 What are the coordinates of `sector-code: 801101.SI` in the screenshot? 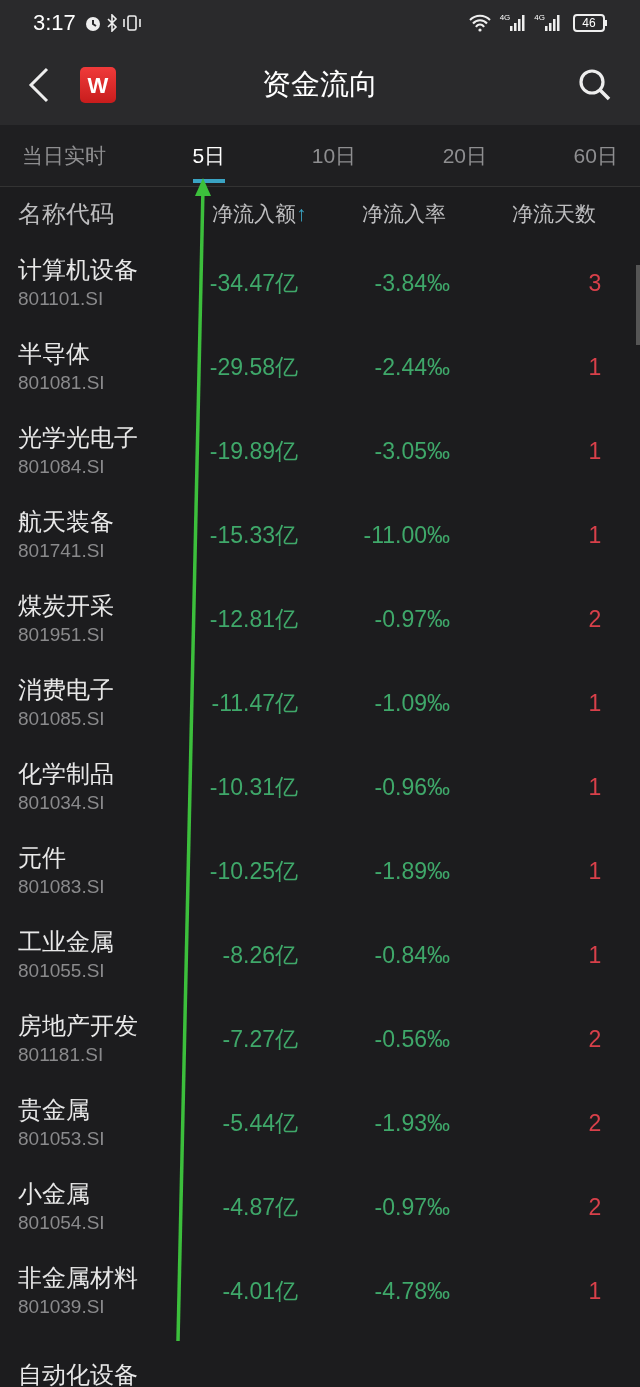 It's located at (61, 299).